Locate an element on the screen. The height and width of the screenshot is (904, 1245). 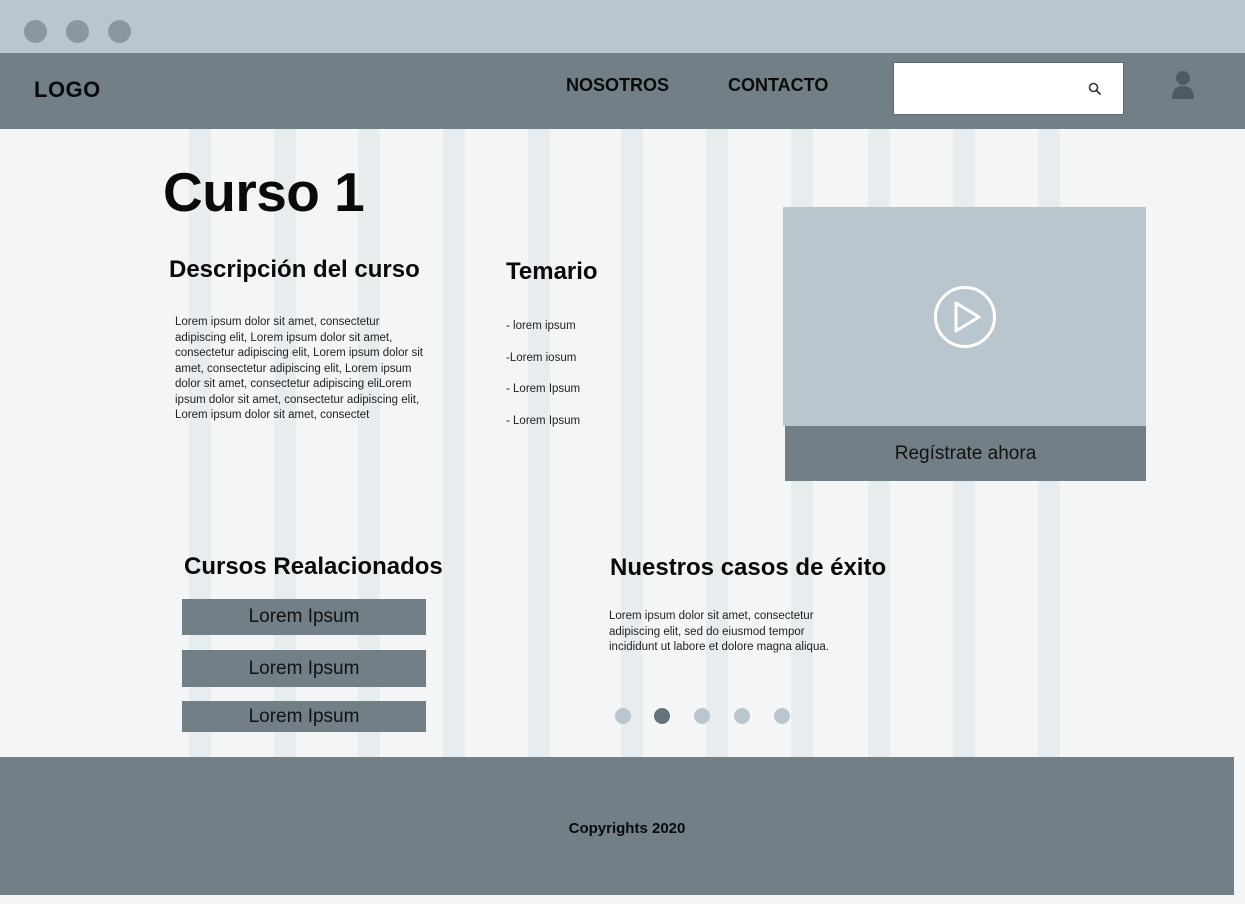
nav-link-contacto: CONTACTO is located at coordinates (778, 85).